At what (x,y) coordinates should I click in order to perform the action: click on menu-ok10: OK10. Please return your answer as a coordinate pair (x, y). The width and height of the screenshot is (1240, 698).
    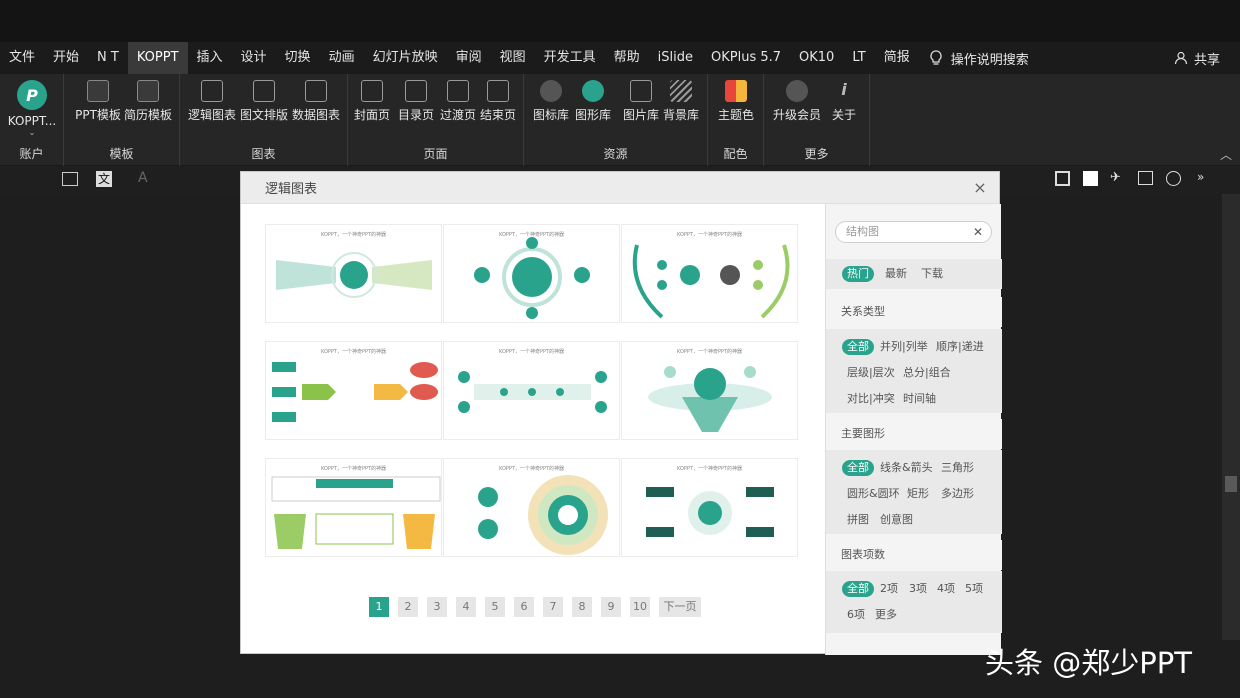
    Looking at the image, I should click on (816, 58).